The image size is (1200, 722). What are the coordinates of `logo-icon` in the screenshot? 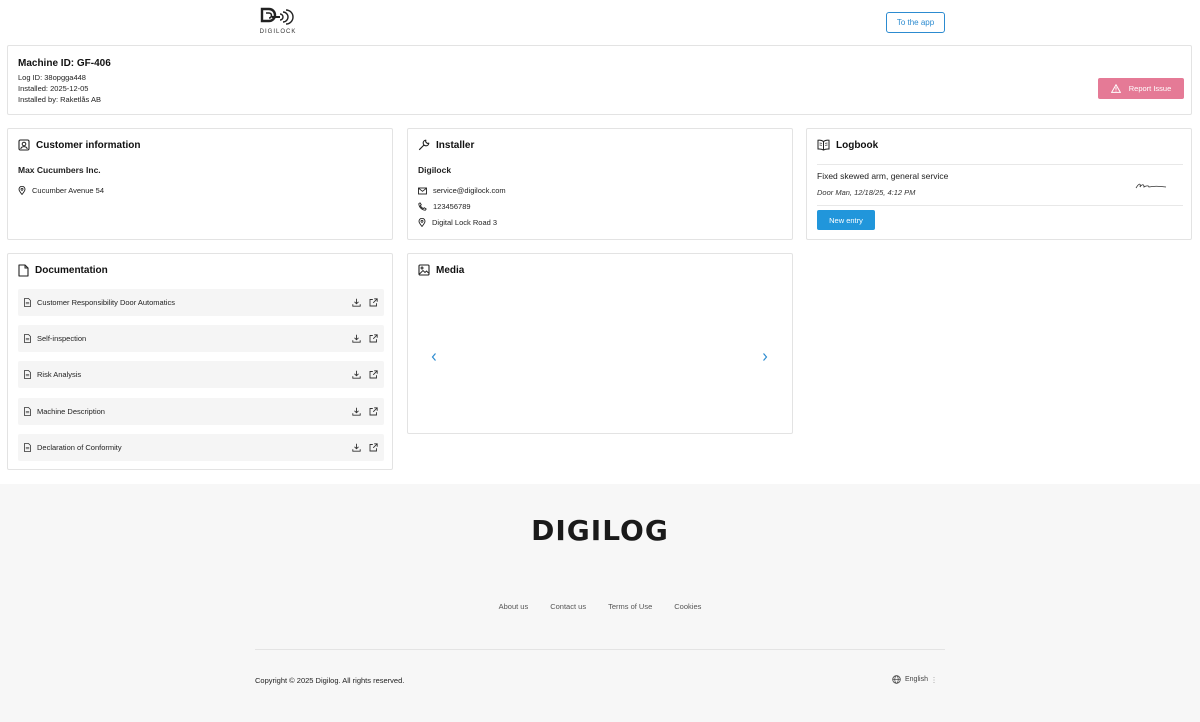 It's located at (277, 16).